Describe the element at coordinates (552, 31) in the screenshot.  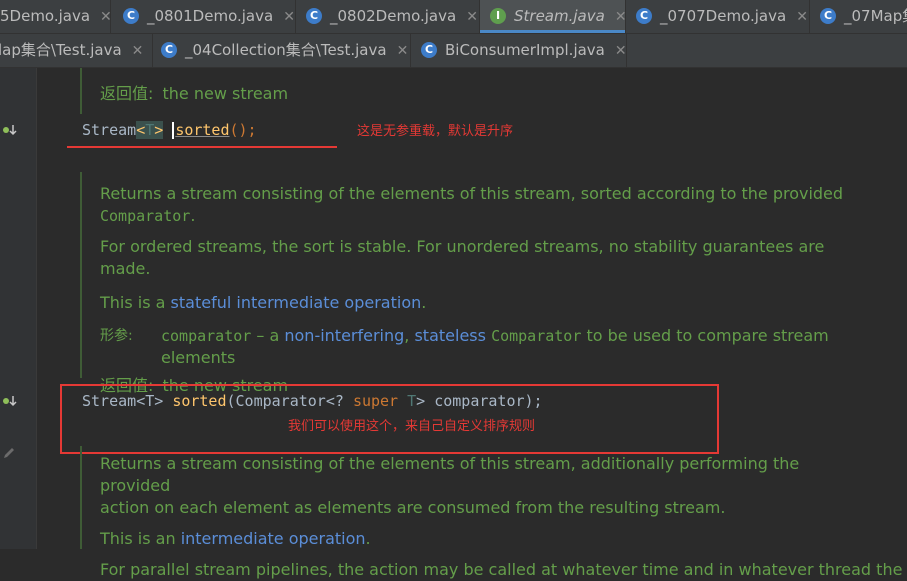
I see `active-tab-indicator` at that location.